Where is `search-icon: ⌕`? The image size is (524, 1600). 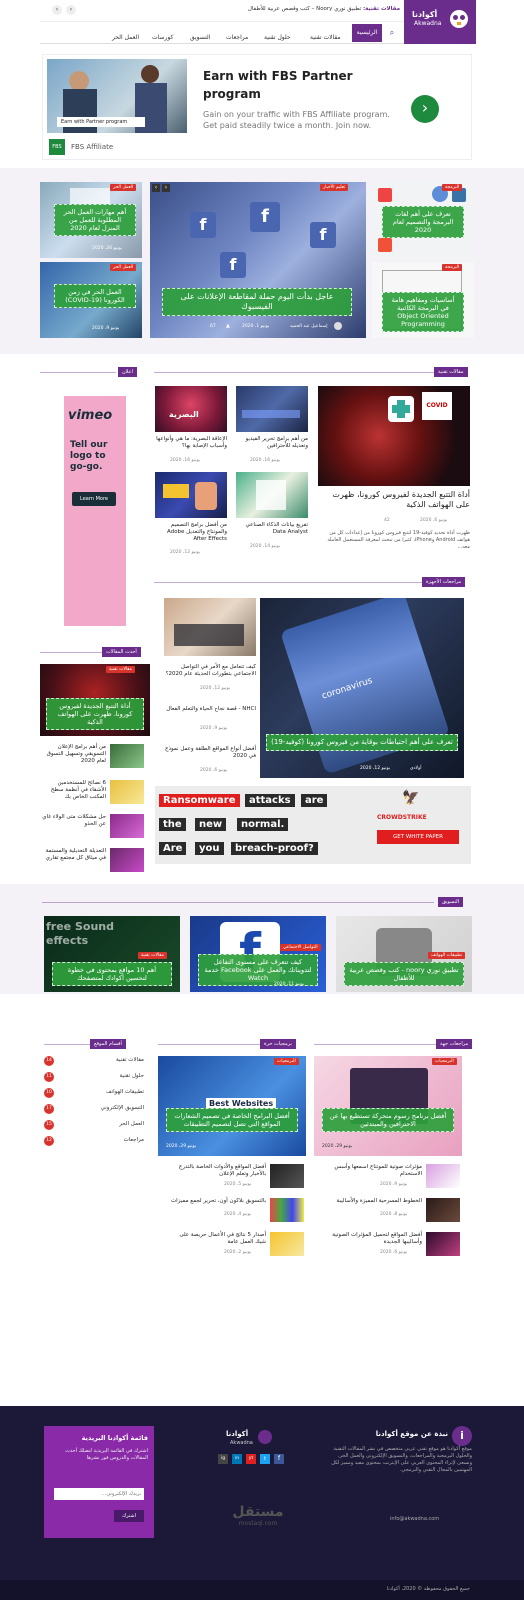 search-icon: ⌕ is located at coordinates (392, 33).